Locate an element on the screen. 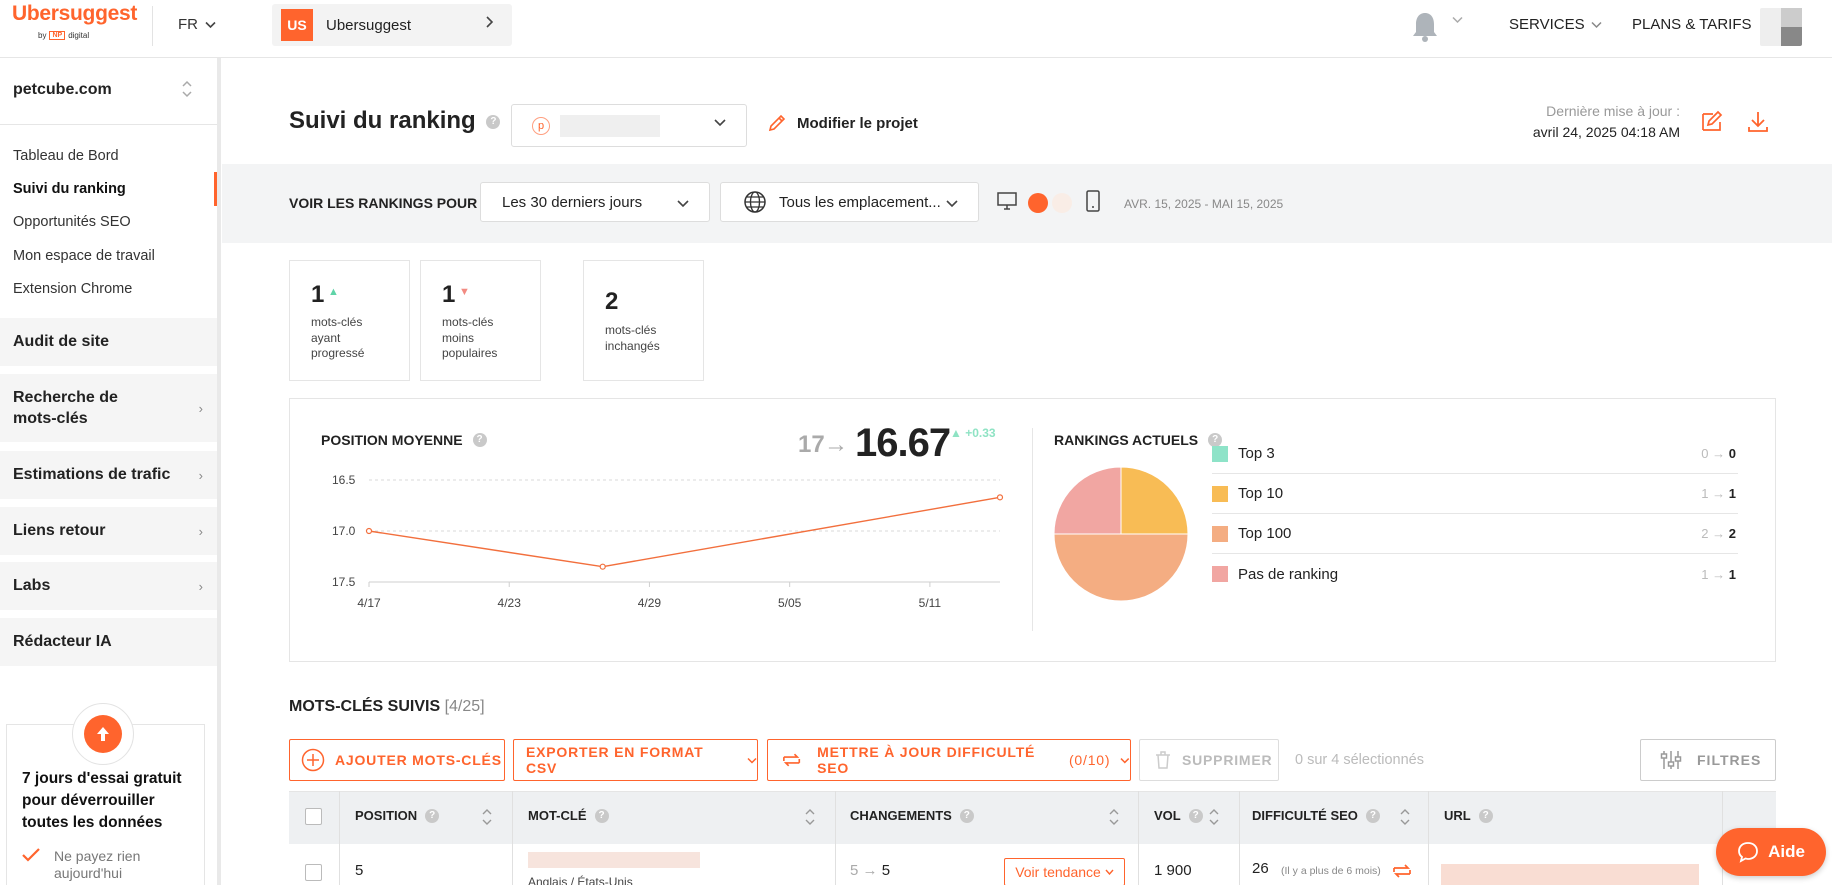 This screenshot has width=1832, height=885. filters-button: FILTRES is located at coordinates (1708, 760).